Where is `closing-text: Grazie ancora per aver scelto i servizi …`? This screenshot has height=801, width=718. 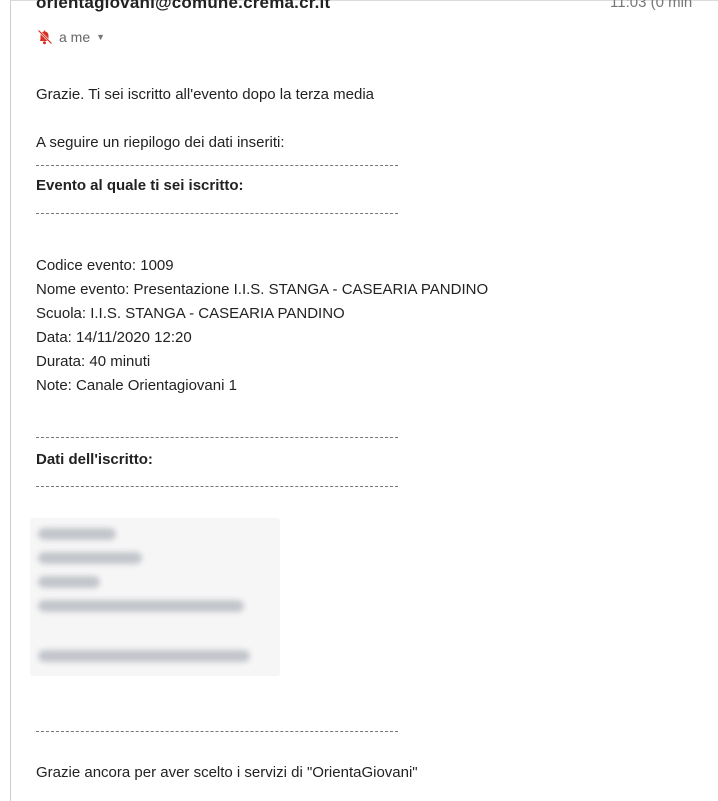 closing-text: Grazie ancora per aver scelto i servizi … is located at coordinates (227, 772).